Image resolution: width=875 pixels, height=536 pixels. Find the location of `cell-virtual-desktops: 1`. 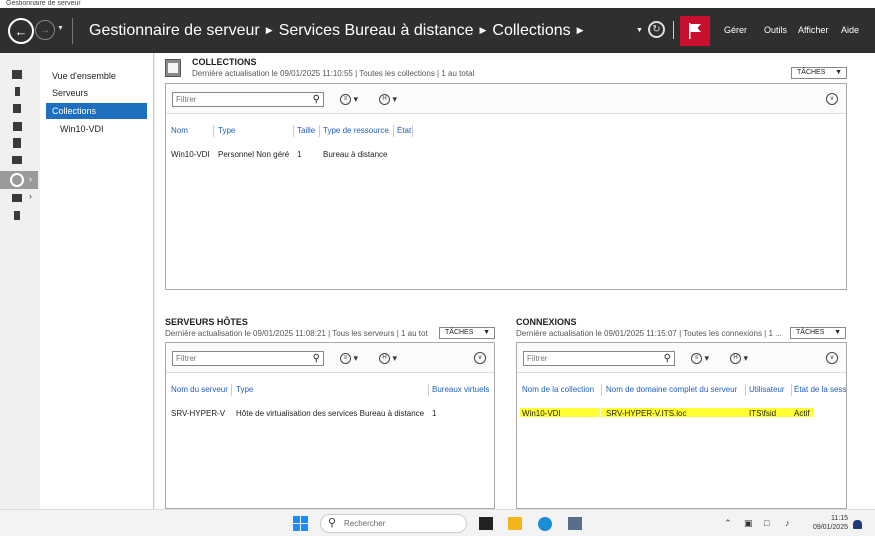

cell-virtual-desktops: 1 is located at coordinates (442, 413).